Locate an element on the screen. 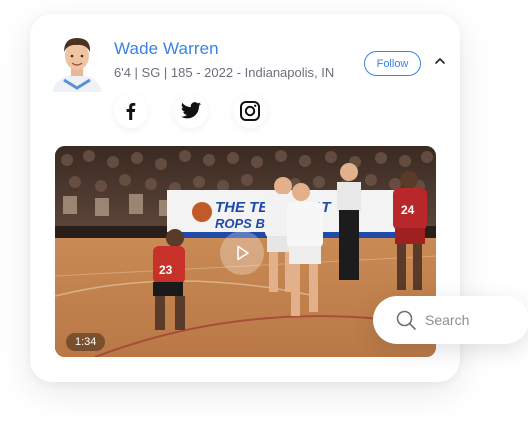 The image size is (528, 427). instagram-button is located at coordinates (250, 111).